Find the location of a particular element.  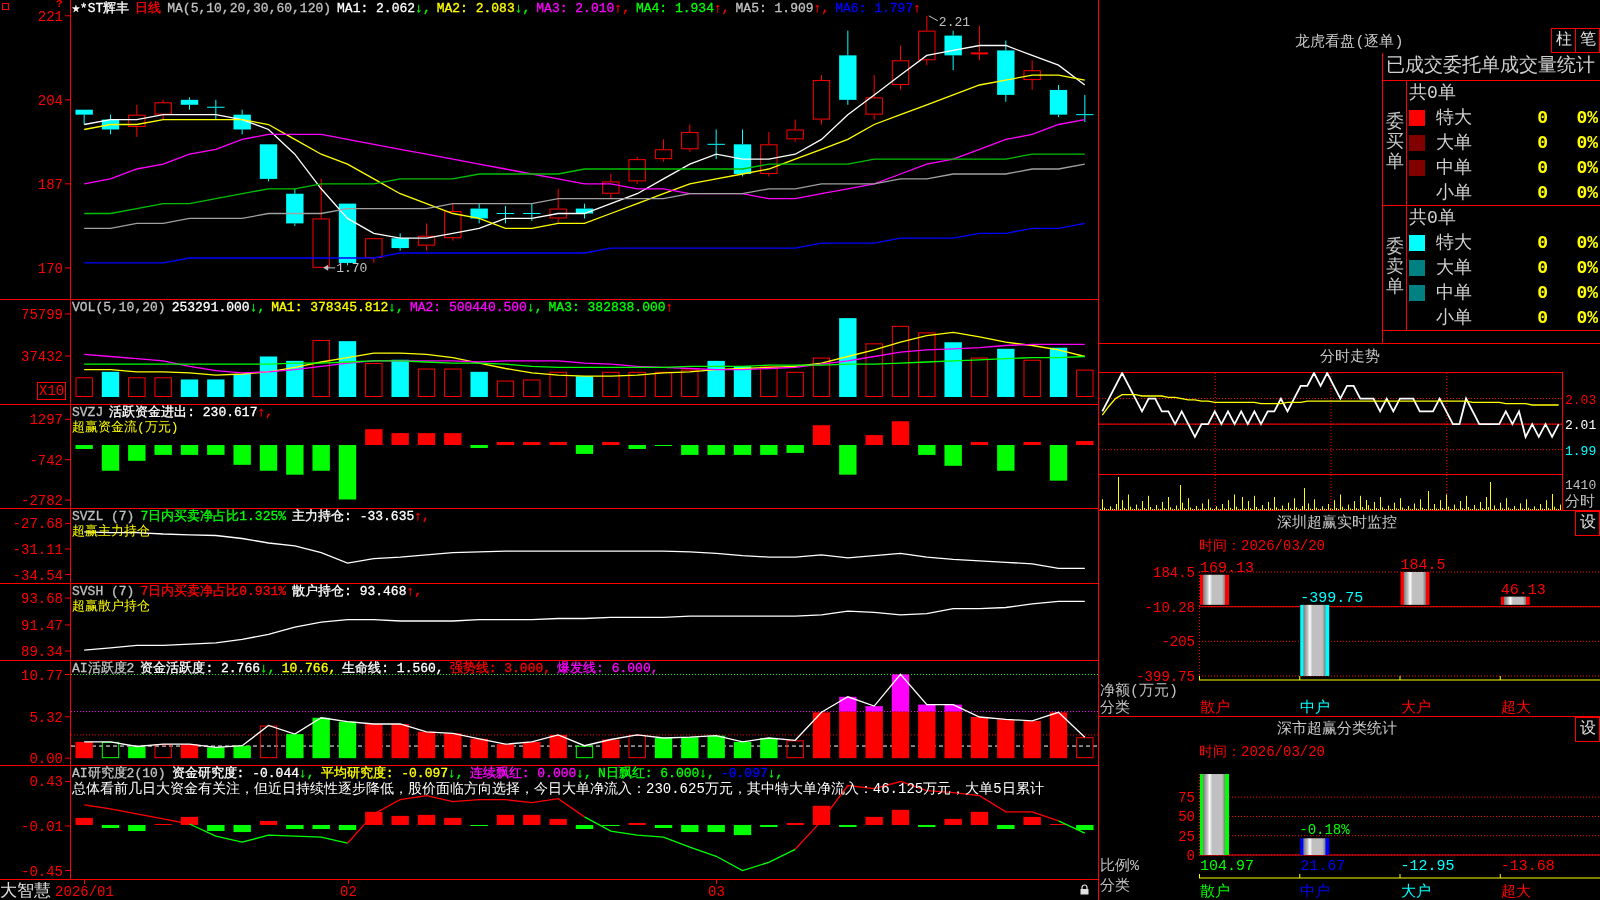

axis-label: 221 is located at coordinates (50, 16).